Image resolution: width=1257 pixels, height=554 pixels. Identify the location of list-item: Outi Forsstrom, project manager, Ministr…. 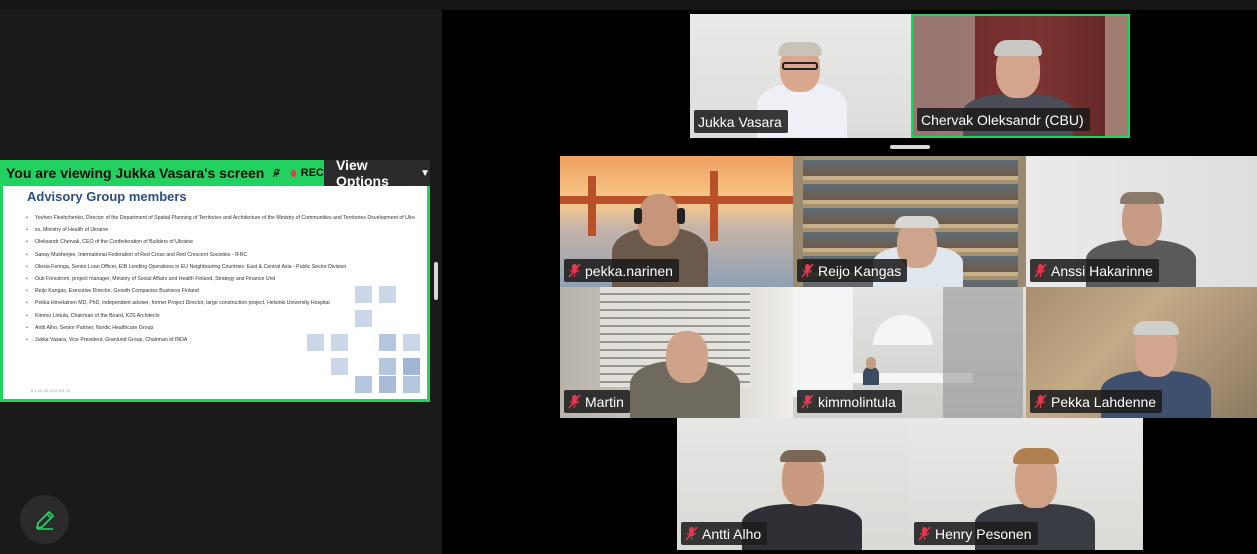
(220, 279).